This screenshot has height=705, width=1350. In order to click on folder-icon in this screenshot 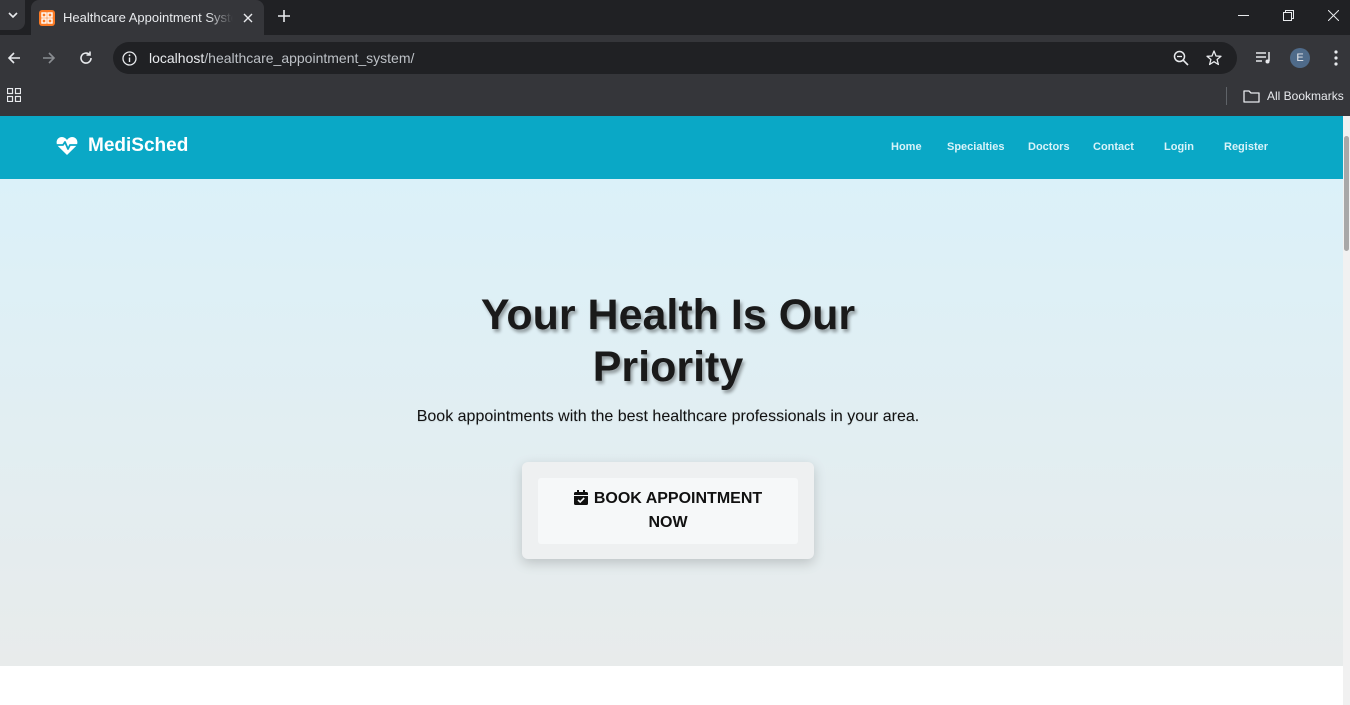, I will do `click(1251, 96)`.